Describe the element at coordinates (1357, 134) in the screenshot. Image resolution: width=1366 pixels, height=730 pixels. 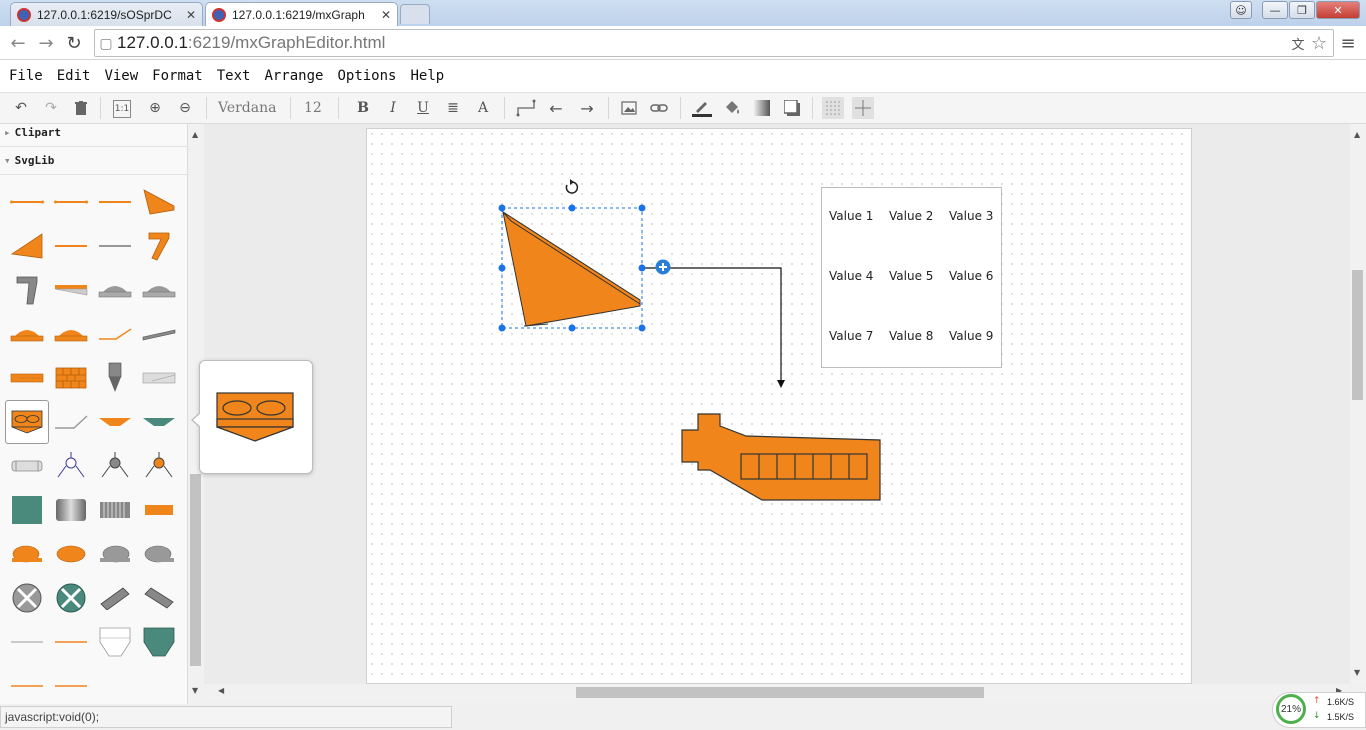
I see `scroll-up-icon: ▲` at that location.